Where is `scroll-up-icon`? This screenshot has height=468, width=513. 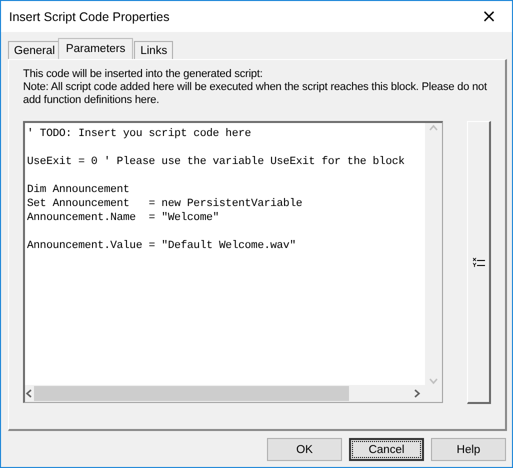
scroll-up-icon is located at coordinates (433, 127).